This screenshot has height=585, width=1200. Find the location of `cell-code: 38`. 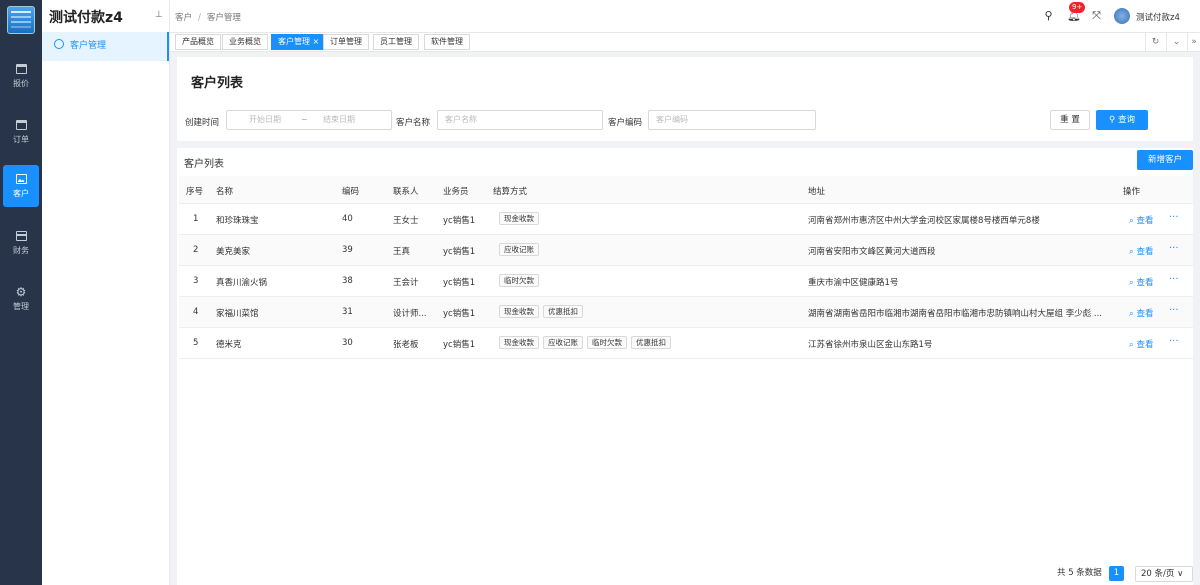

cell-code: 38 is located at coordinates (347, 281).